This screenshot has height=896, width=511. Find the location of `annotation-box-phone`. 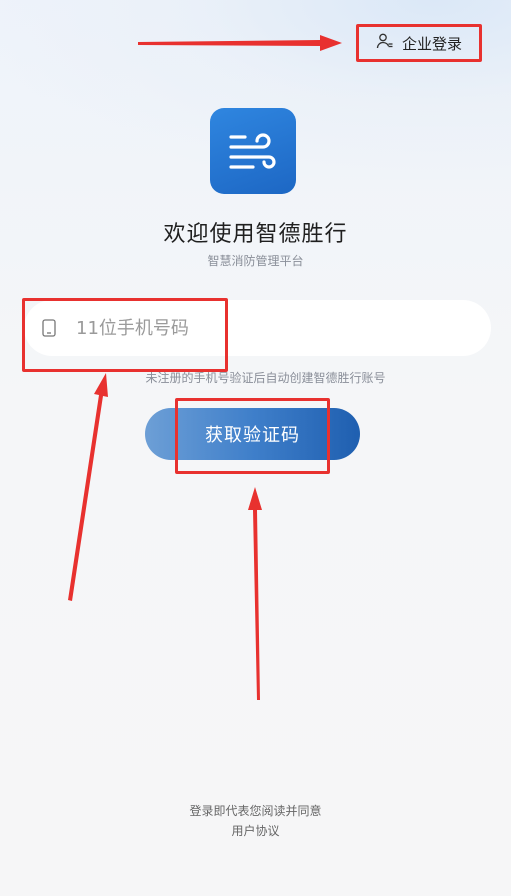

annotation-box-phone is located at coordinates (125, 335).